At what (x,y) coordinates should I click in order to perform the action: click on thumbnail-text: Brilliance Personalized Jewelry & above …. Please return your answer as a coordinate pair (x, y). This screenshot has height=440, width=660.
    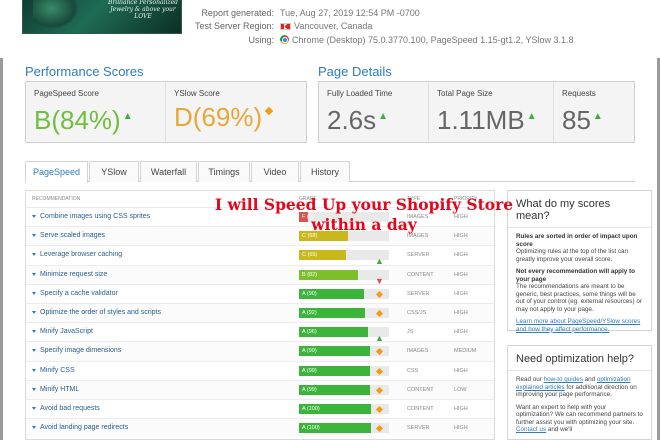
    Looking at the image, I should click on (143, 10).